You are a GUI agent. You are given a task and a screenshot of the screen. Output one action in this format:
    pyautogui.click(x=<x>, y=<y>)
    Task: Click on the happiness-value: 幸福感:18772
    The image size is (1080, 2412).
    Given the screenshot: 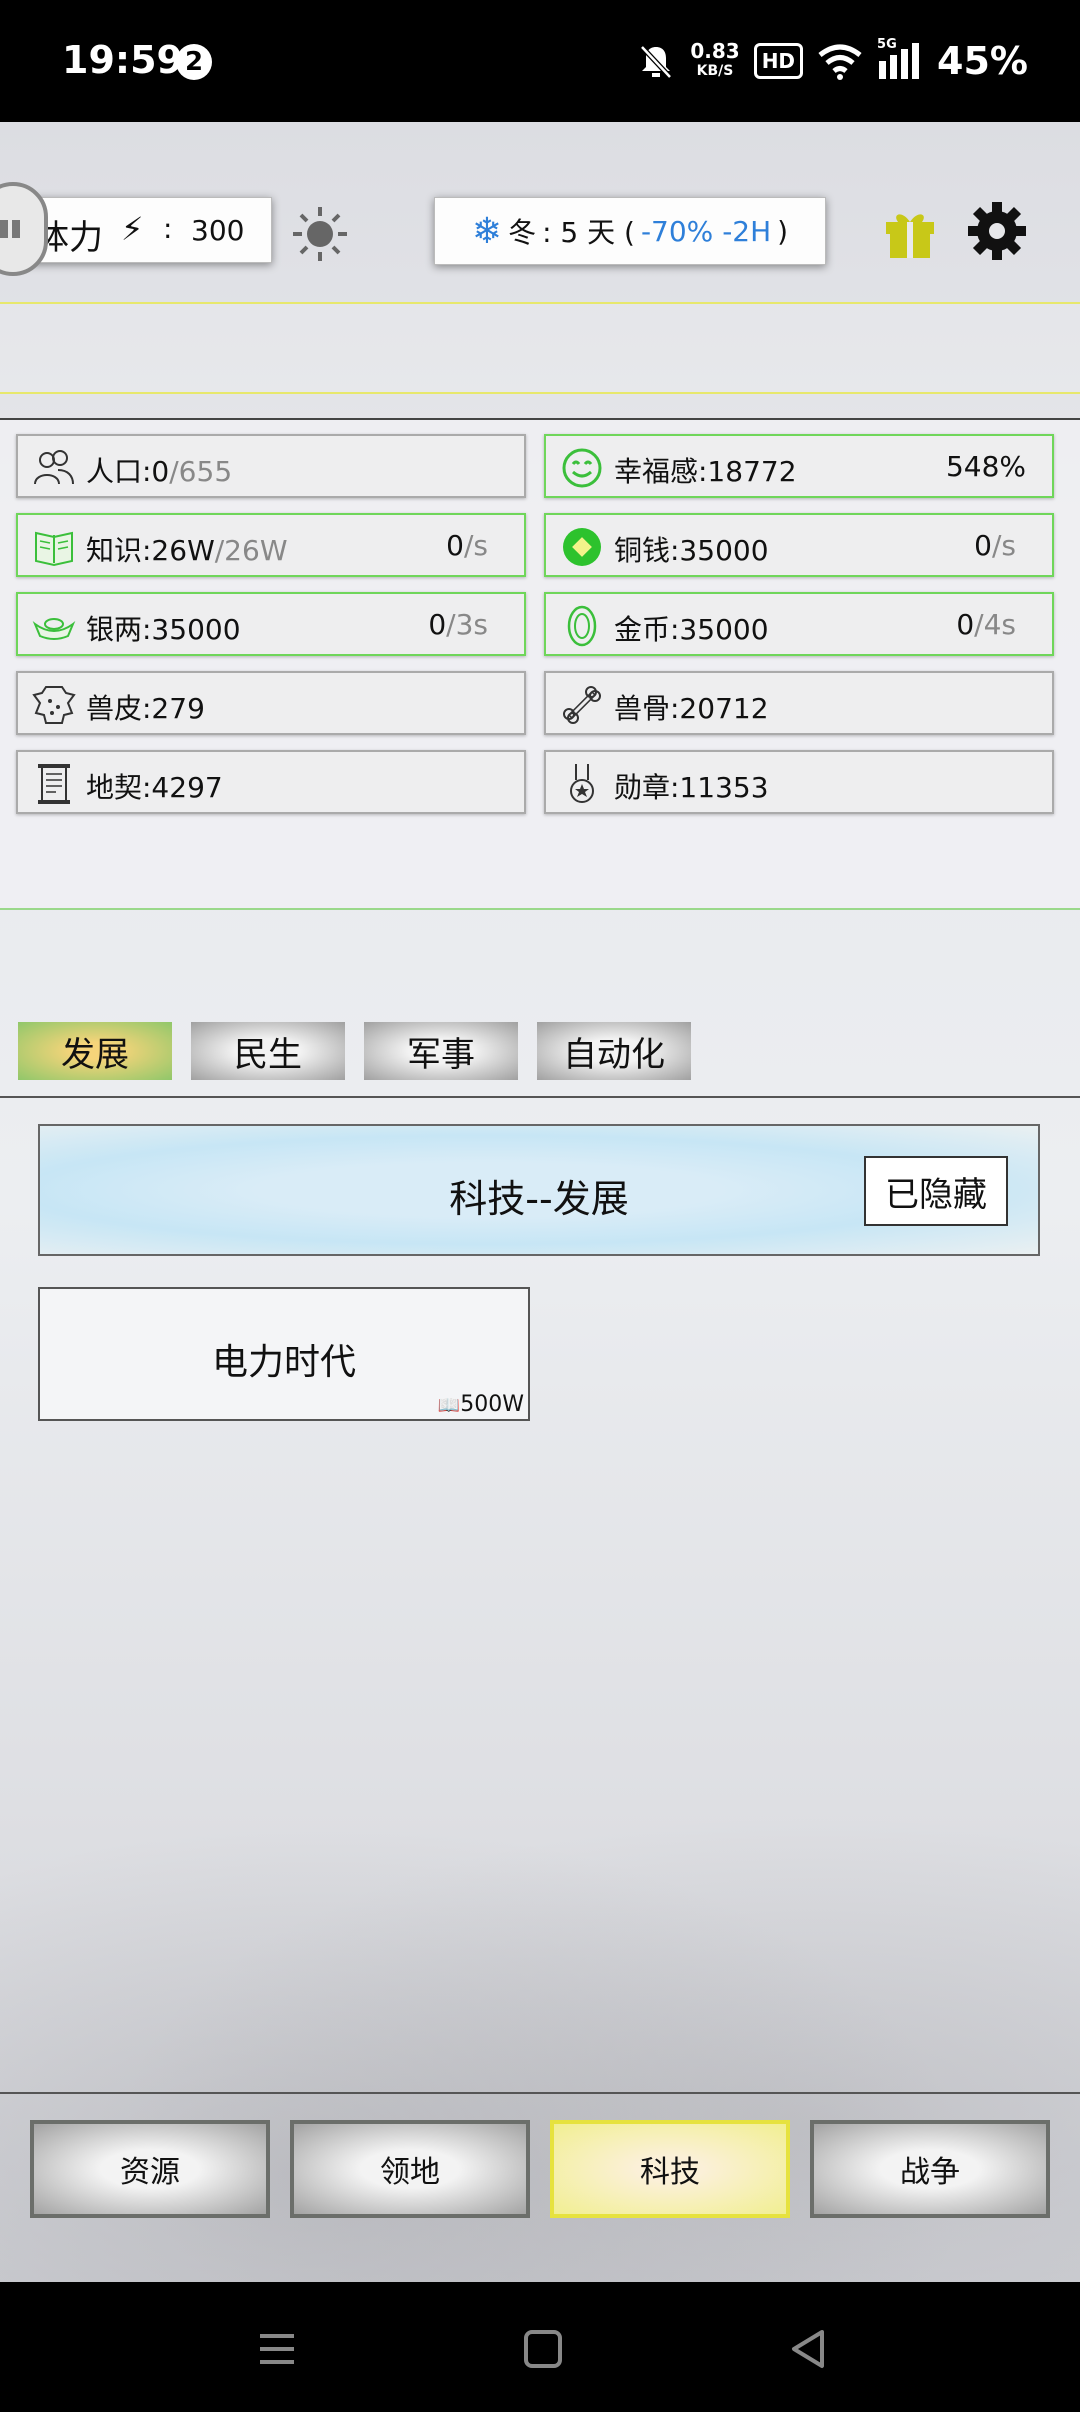 What is the action you would take?
    pyautogui.click(x=705, y=471)
    